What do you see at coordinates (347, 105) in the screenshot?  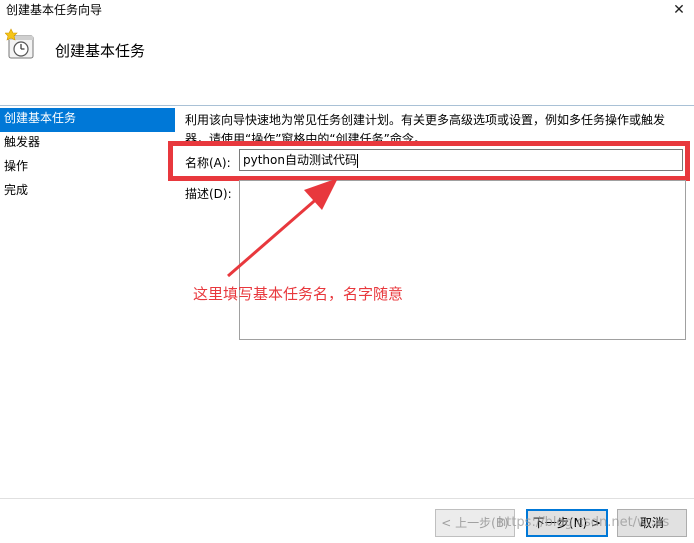 I see `header-divider` at bounding box center [347, 105].